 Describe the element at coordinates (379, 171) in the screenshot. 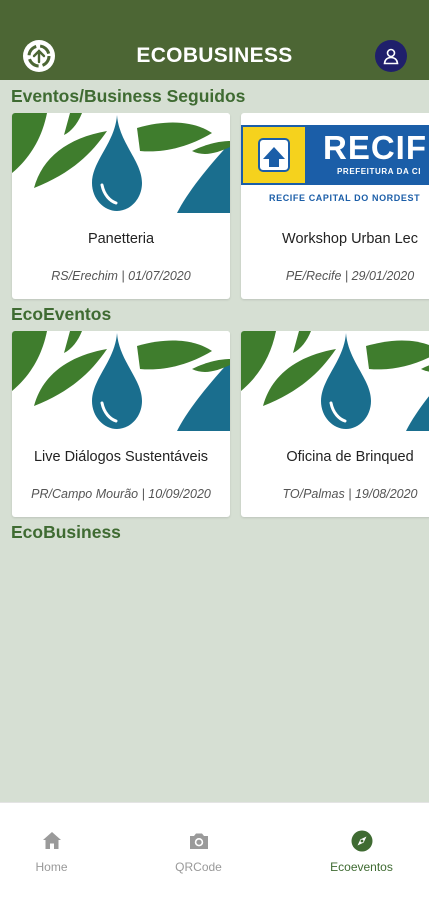

I see `banner-subtitle: PREFEITURA DA CI` at that location.